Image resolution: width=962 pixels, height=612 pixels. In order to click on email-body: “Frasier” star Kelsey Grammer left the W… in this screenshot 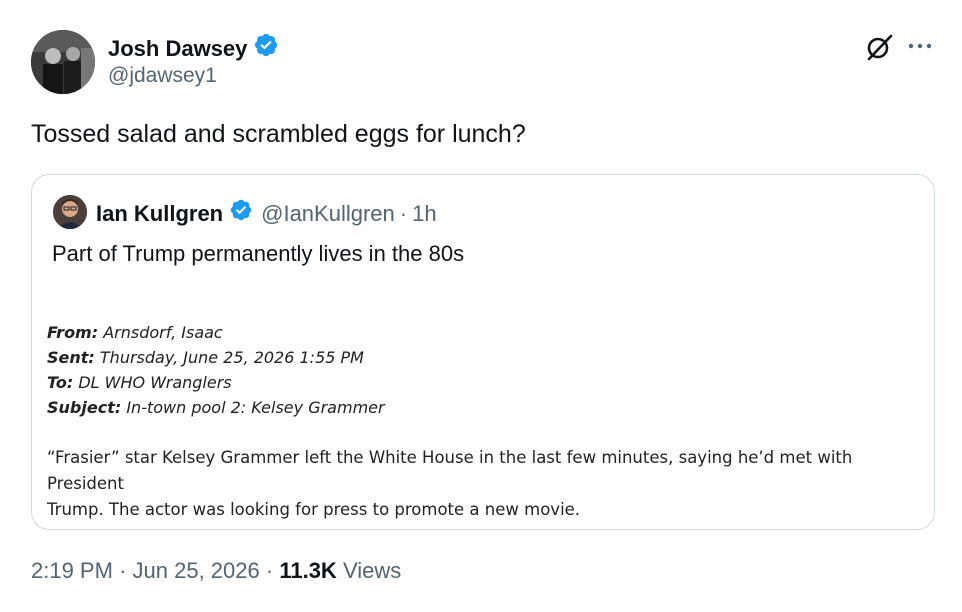, I will do `click(487, 484)`.